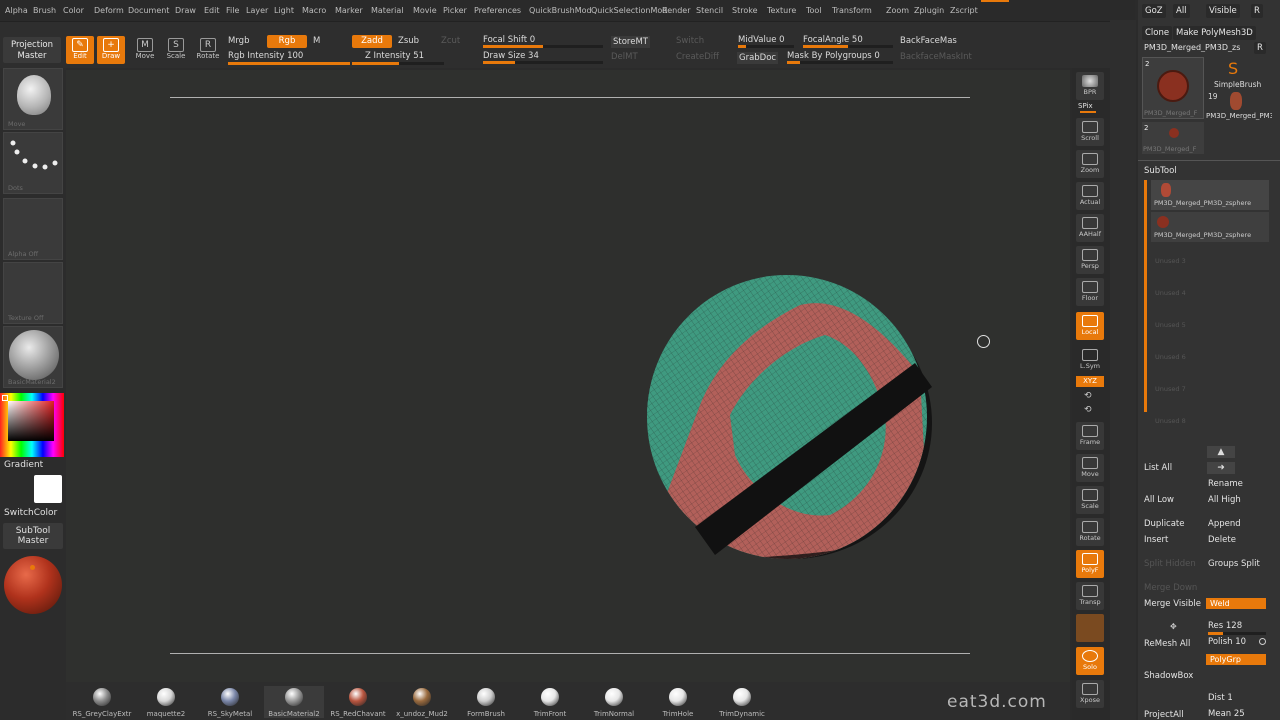 The width and height of the screenshot is (1280, 720). What do you see at coordinates (852, 10) in the screenshot?
I see `menu-transform: Transform` at bounding box center [852, 10].